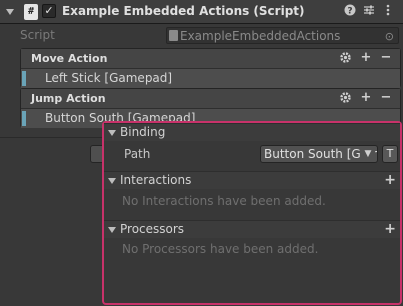 This screenshot has width=403, height=306. Describe the element at coordinates (260, 36) in the screenshot. I see `script-field-value: ExampleEmbeddedActions` at that location.